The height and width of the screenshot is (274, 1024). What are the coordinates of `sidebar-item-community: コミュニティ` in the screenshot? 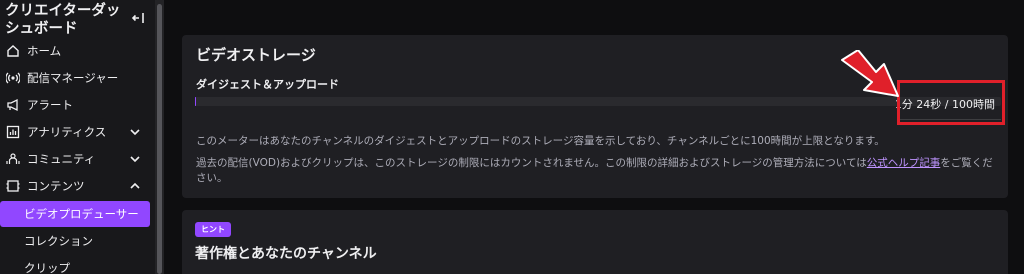 It's located at (77, 158).